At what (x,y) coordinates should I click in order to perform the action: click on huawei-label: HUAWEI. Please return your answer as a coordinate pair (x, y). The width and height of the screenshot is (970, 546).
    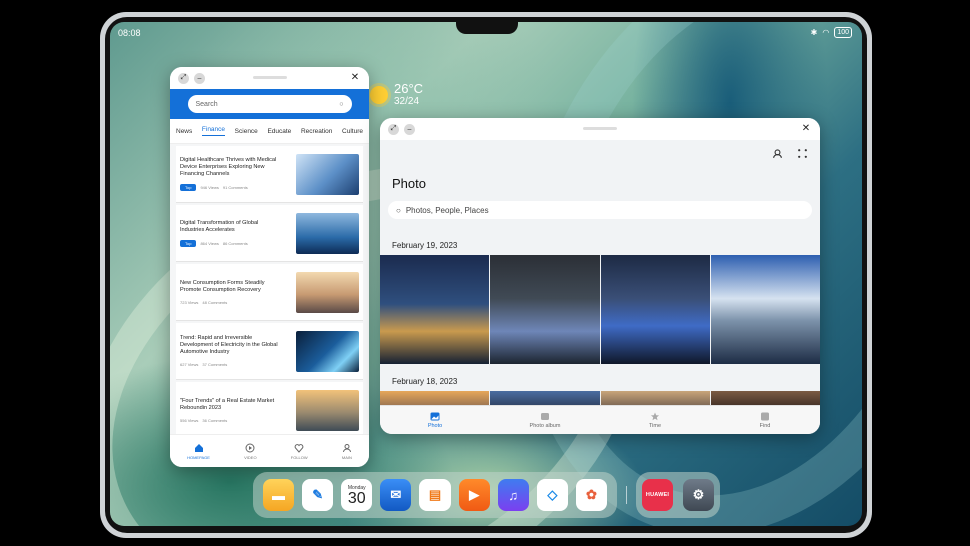
    Looking at the image, I should click on (657, 495).